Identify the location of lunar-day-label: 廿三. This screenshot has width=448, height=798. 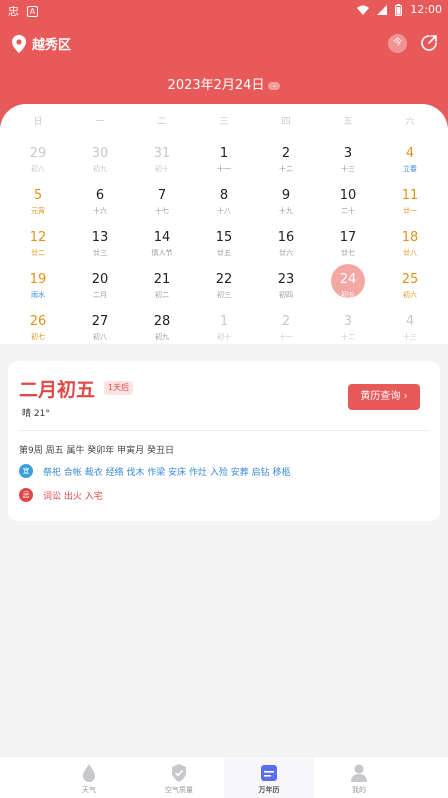
(100, 253).